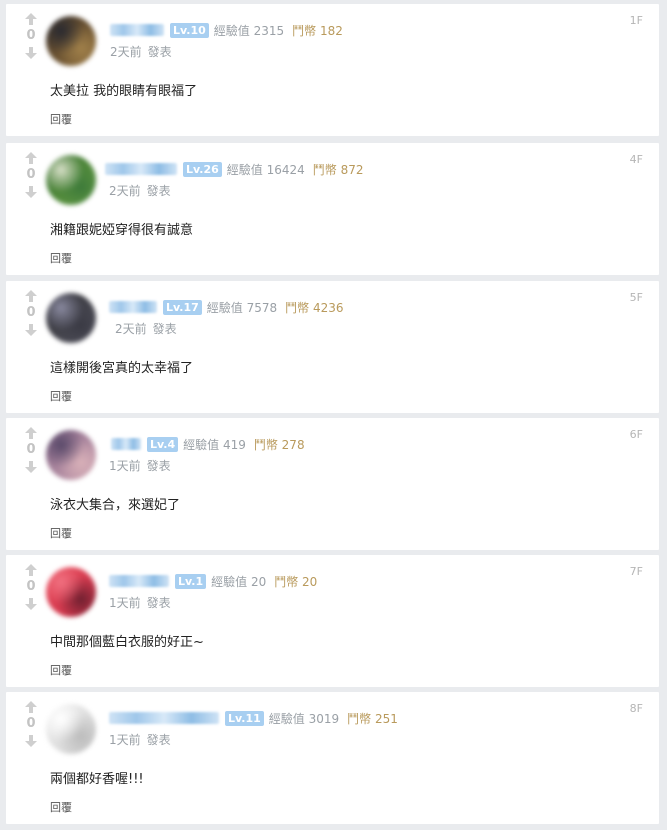 The height and width of the screenshot is (830, 667). I want to click on experience-value: 經驗值 419, so click(214, 444).